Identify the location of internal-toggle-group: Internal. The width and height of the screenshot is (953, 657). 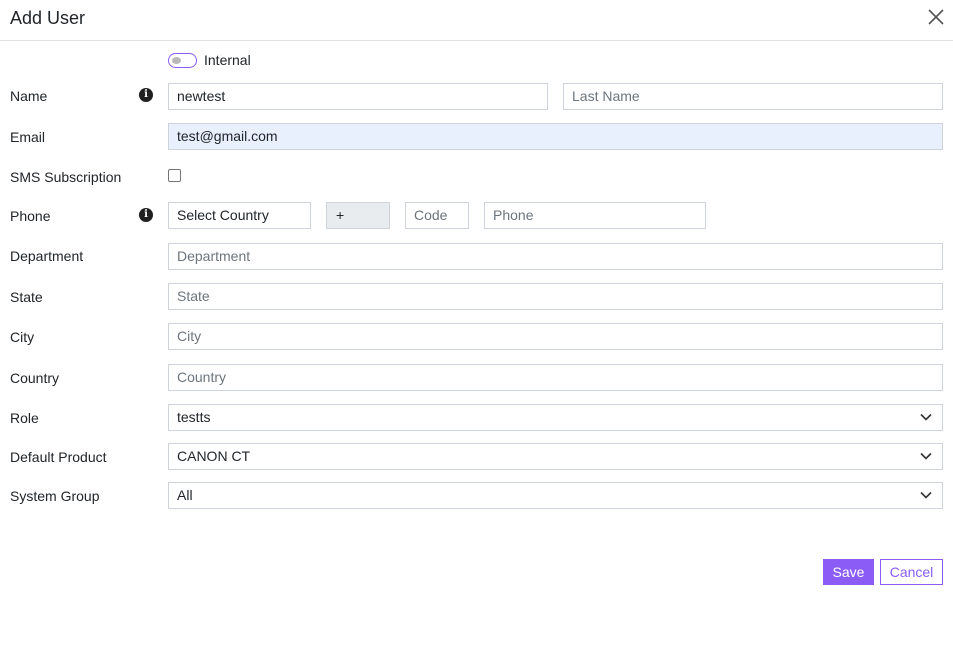
(209, 60).